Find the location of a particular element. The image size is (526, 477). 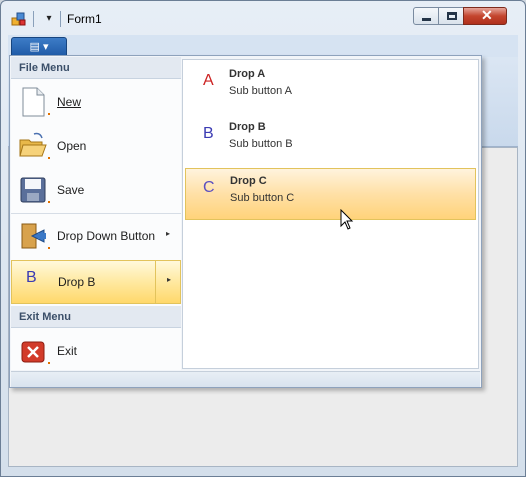

maximize-icon is located at coordinates (452, 16).